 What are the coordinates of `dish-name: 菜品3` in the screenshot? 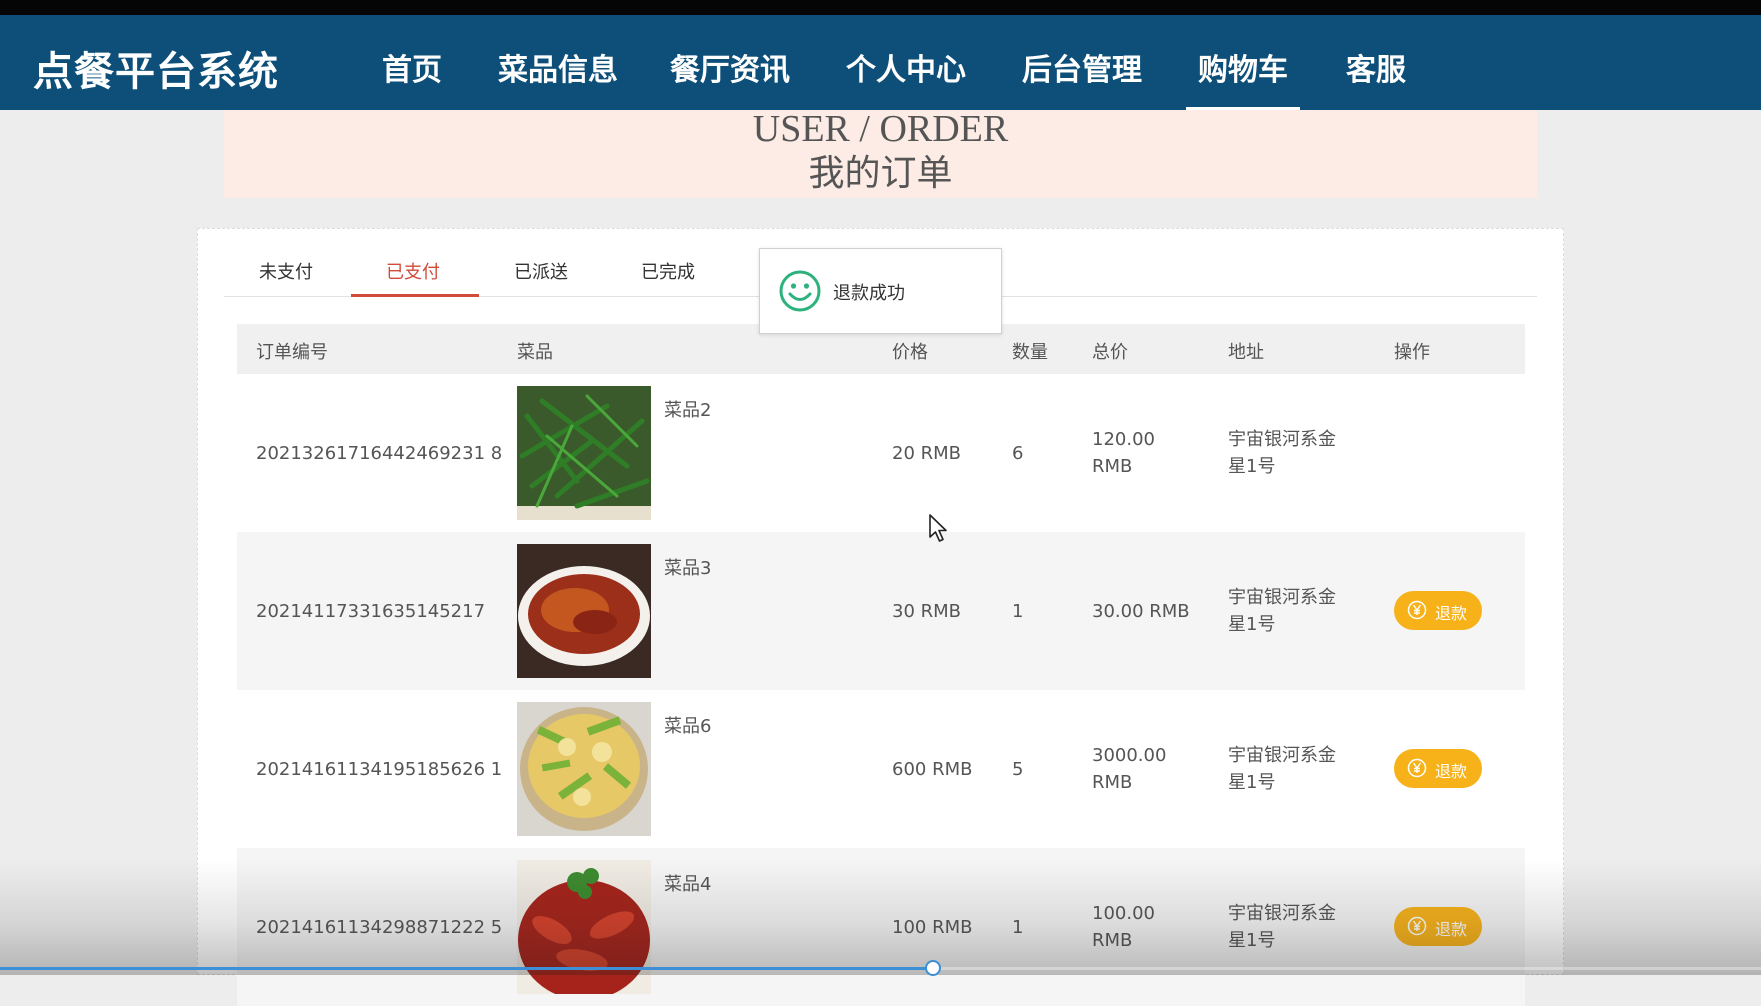 It's located at (688, 568).